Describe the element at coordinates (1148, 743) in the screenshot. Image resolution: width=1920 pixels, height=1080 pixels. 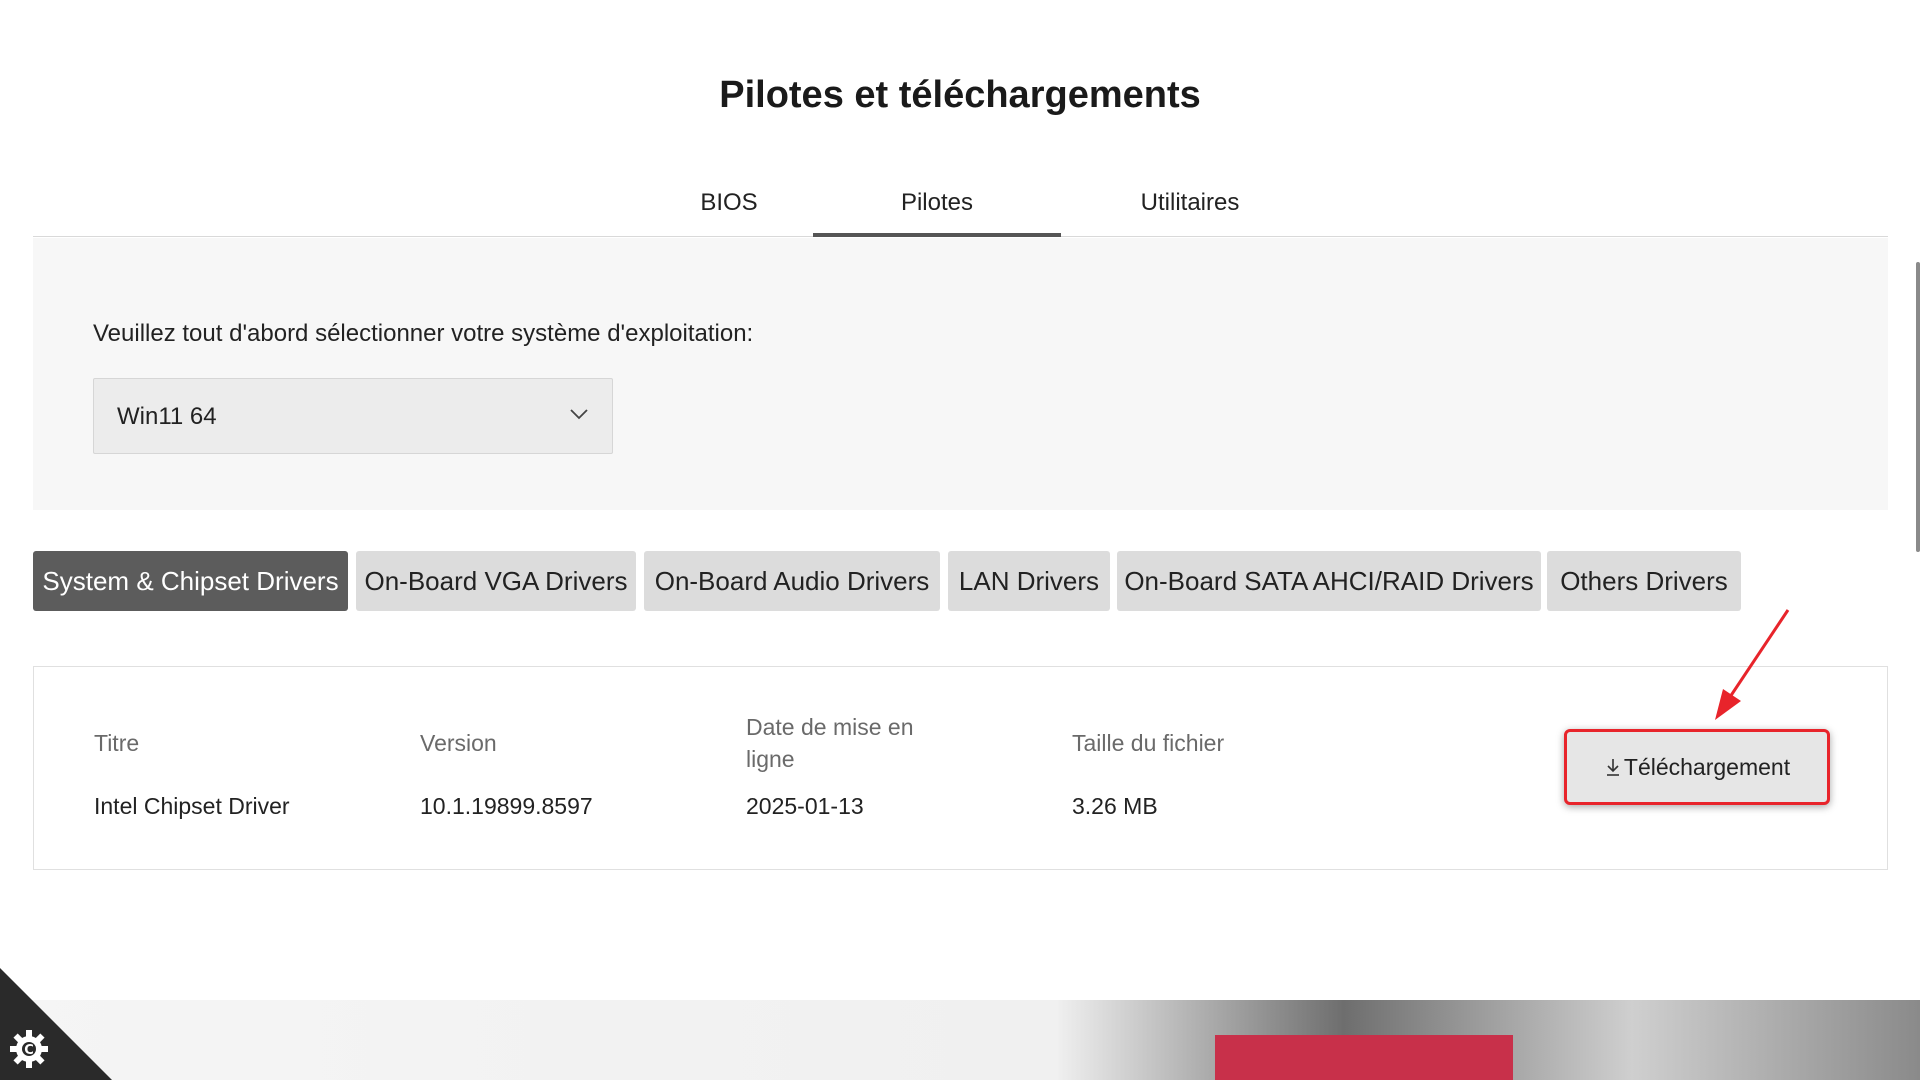
I see `header-size: Taille du fichier` at that location.